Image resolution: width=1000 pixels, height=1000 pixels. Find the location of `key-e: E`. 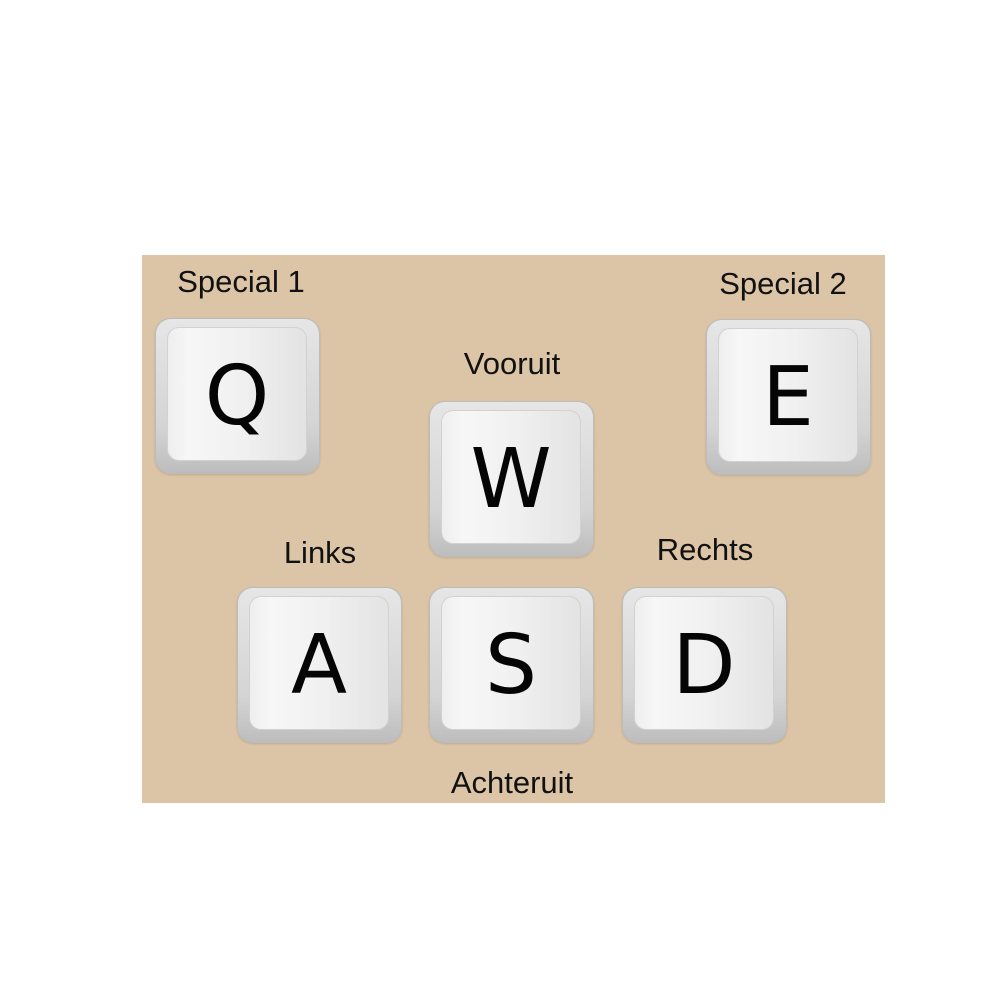

key-e: E is located at coordinates (788, 397).